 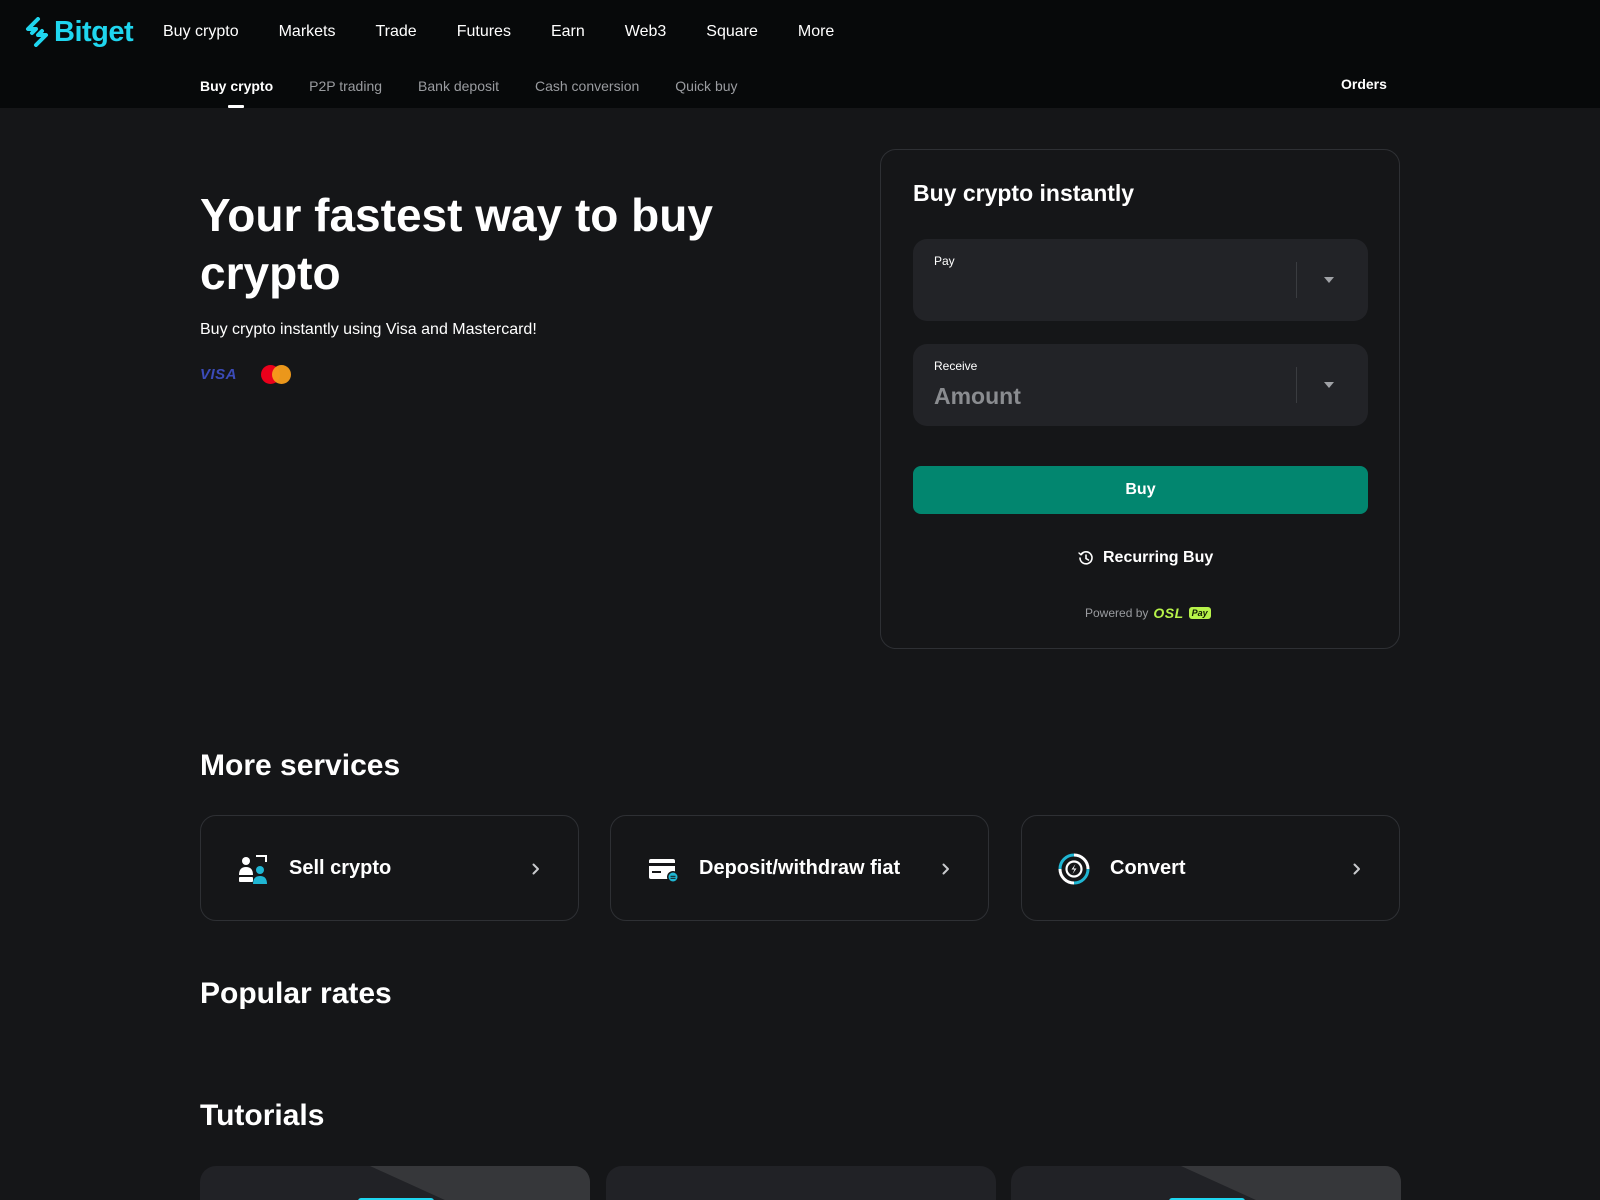 I want to click on nav-buy-crypto: Buy crypto, so click(x=201, y=32).